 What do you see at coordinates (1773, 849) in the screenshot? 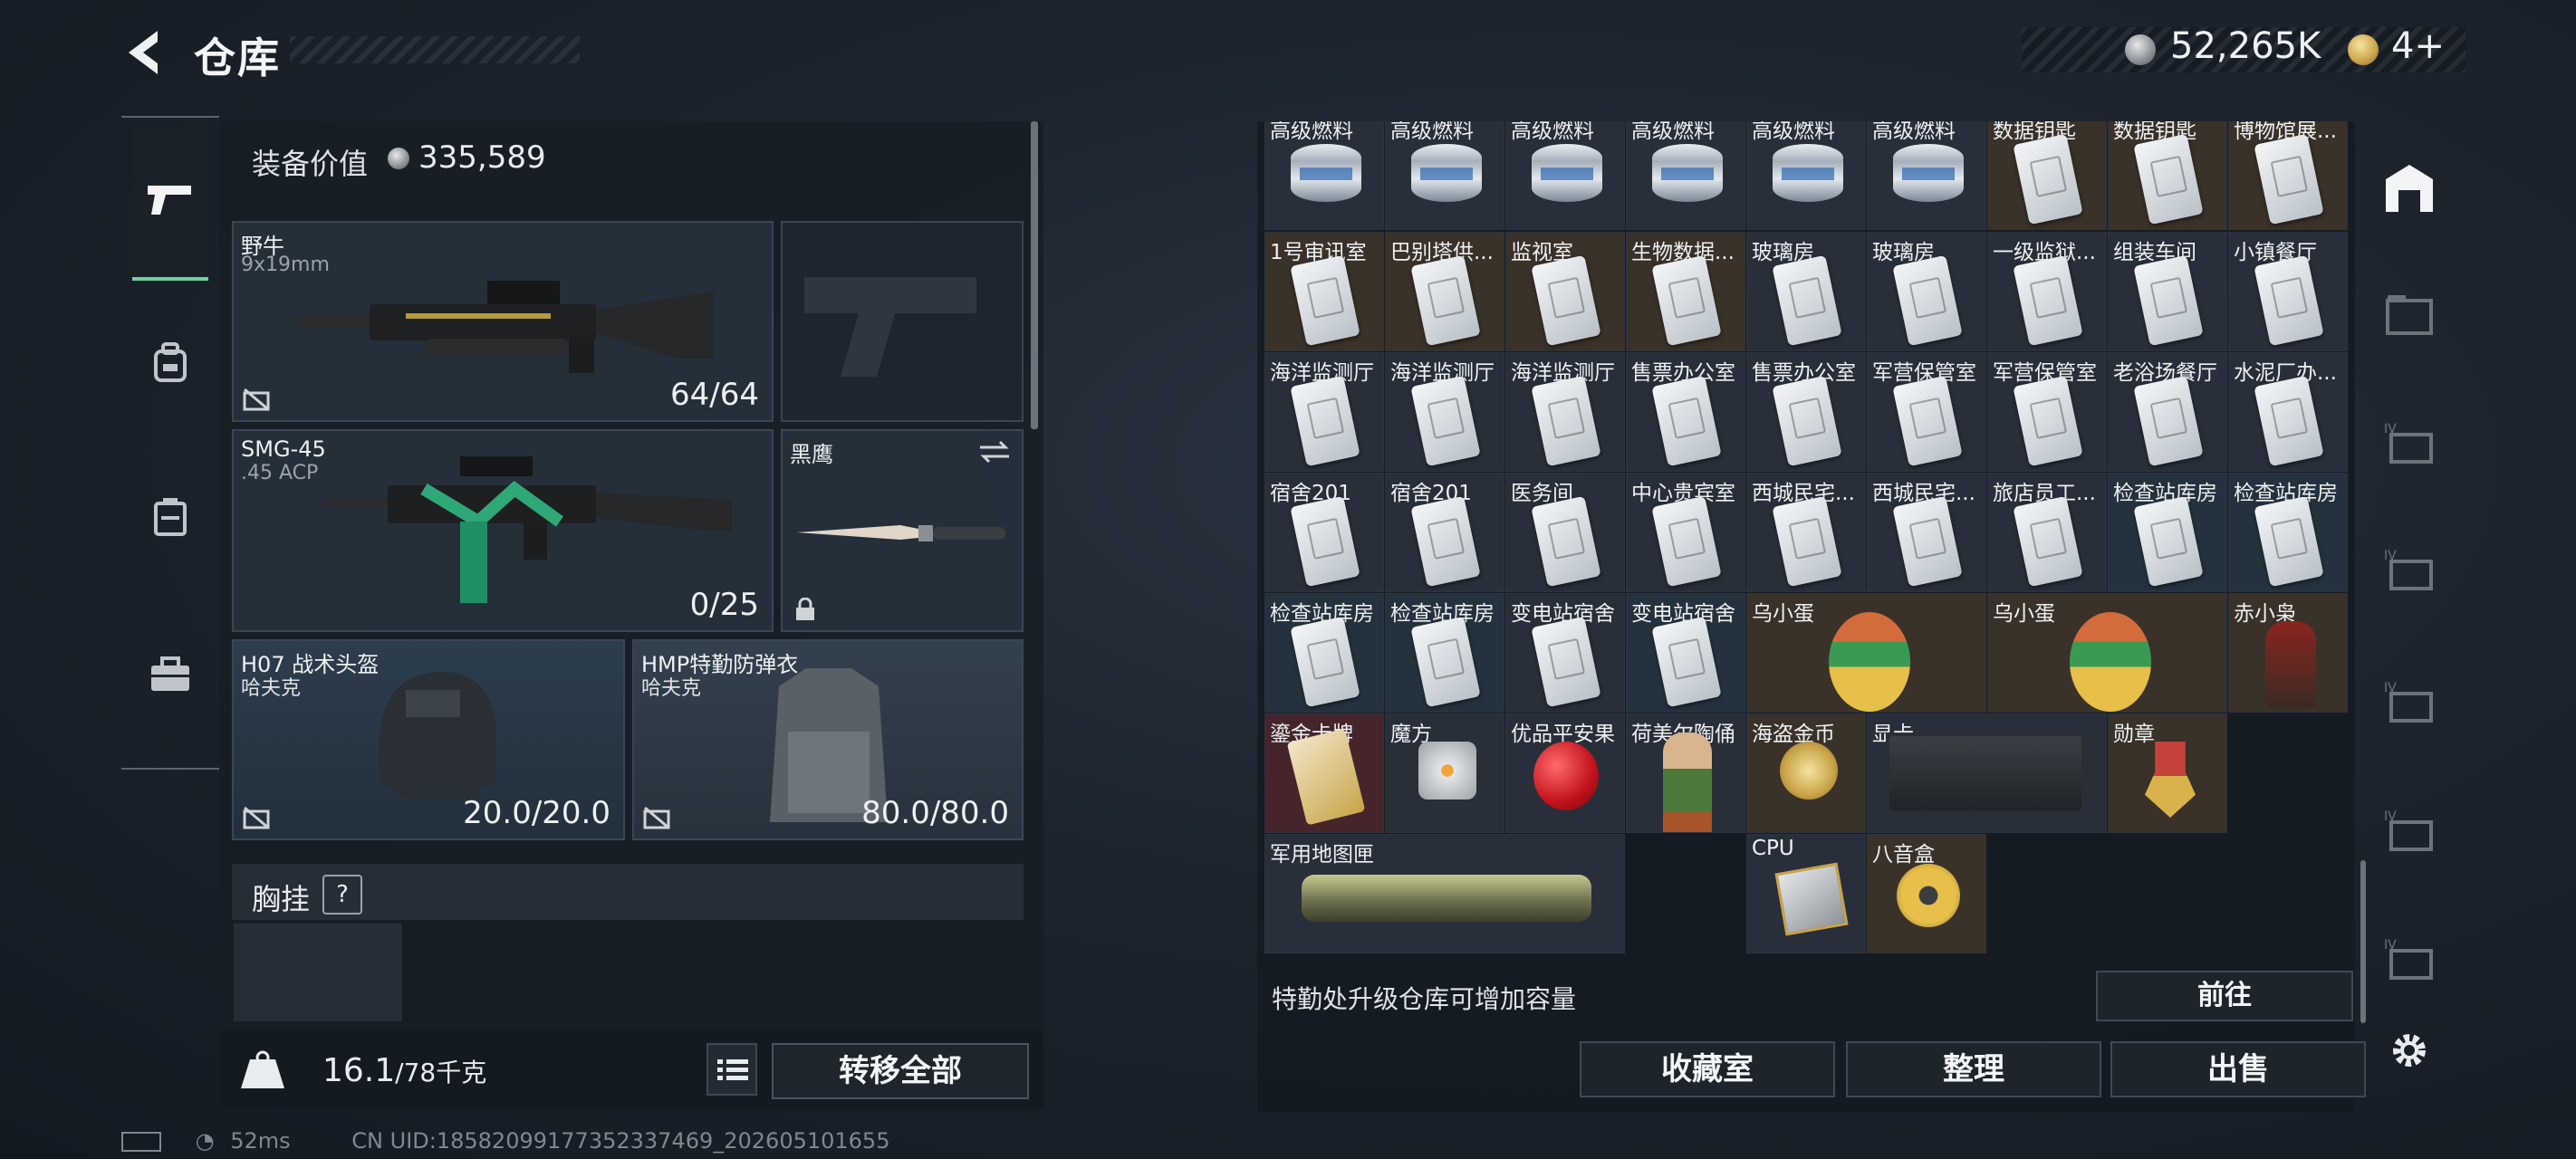
I see `item-label: CPU` at bounding box center [1773, 849].